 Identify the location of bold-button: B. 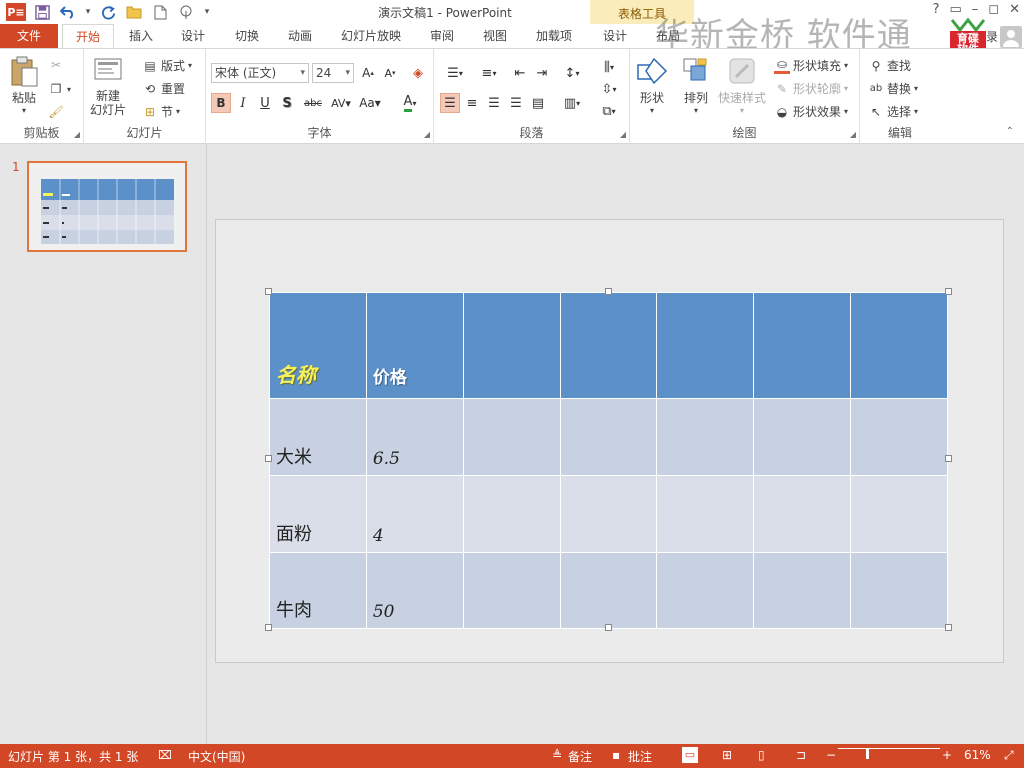
(221, 103).